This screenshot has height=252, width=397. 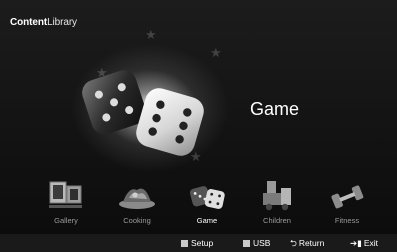 I want to click on menu-item-game: Game, so click(x=207, y=204).